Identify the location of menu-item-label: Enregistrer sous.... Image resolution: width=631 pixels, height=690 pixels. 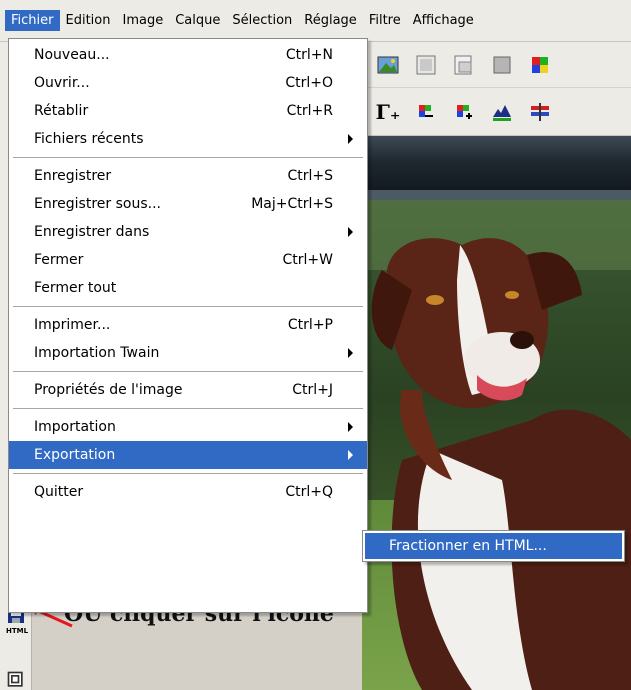
(97, 204).